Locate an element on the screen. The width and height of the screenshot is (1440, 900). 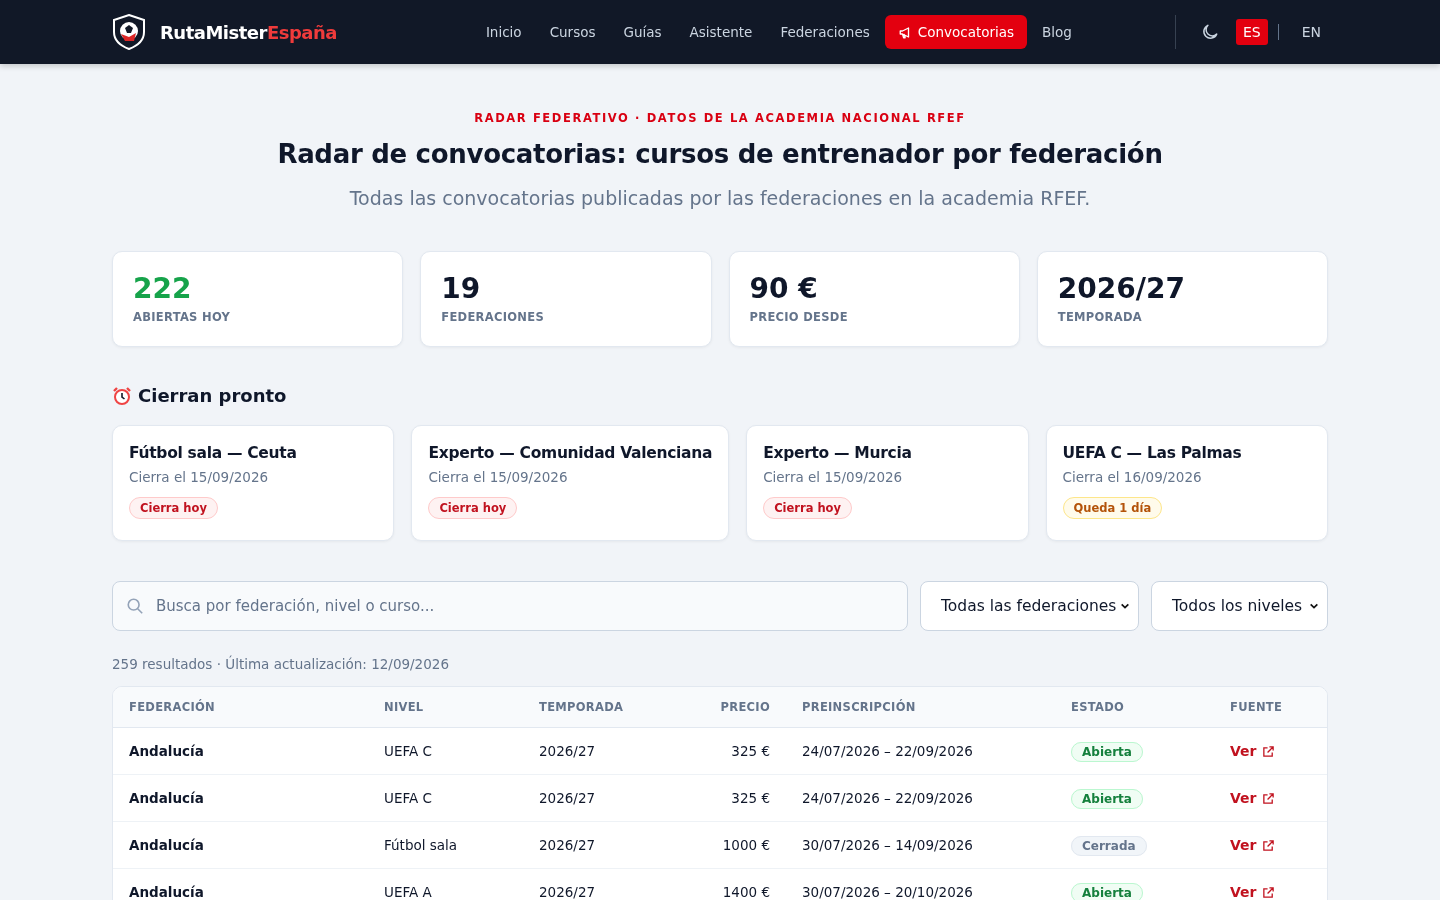
eyebrow-text: RADAR FEDERATIVO · DATOS DE LA ACADEMIA NACIONAL RFEF is located at coordinates (720, 118).